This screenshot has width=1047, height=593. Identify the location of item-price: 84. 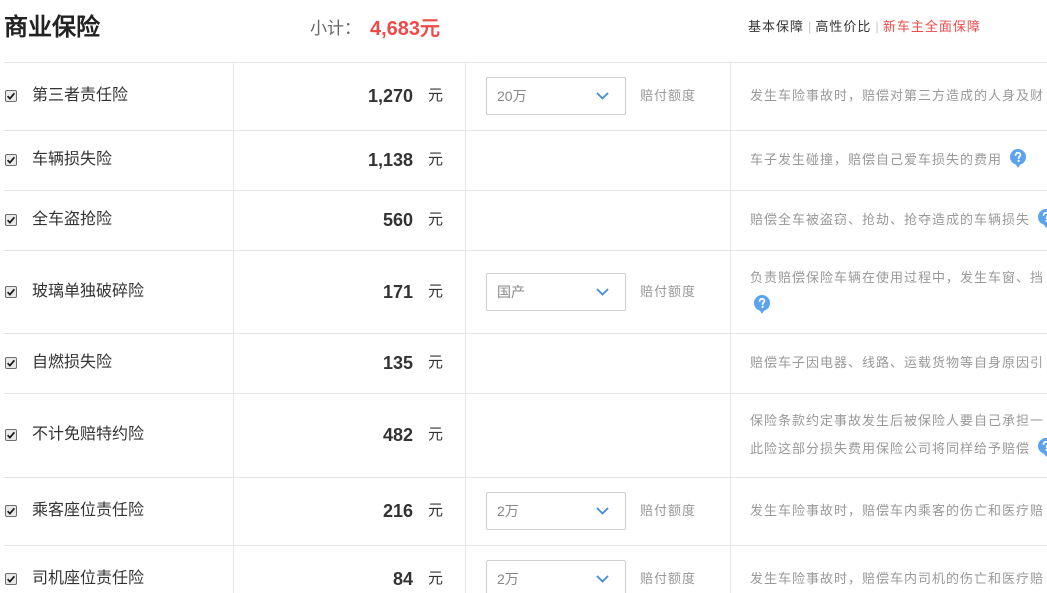
(402, 579).